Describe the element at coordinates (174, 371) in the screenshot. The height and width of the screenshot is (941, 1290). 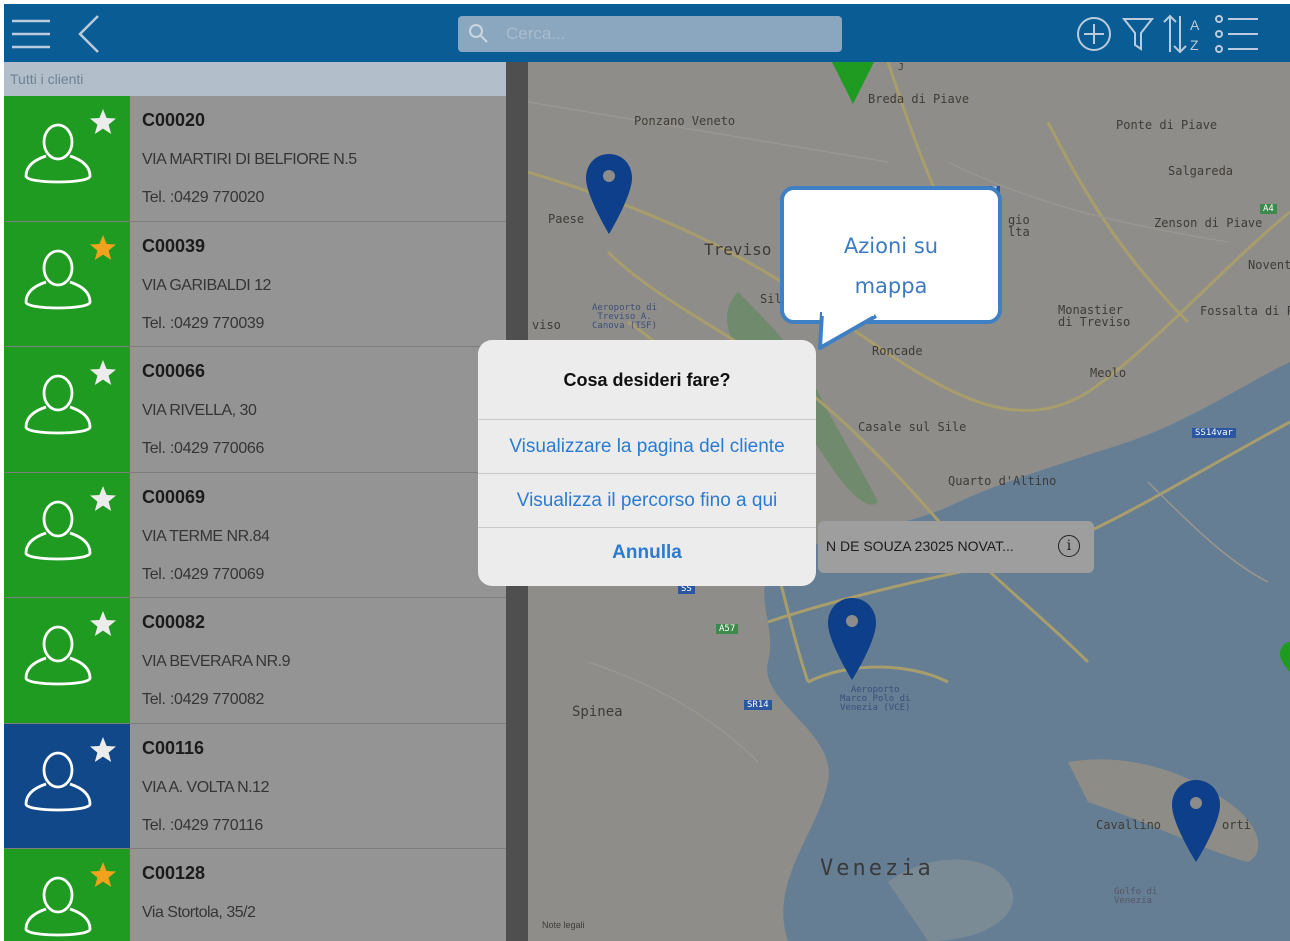
I see `customer-code: C00066` at that location.